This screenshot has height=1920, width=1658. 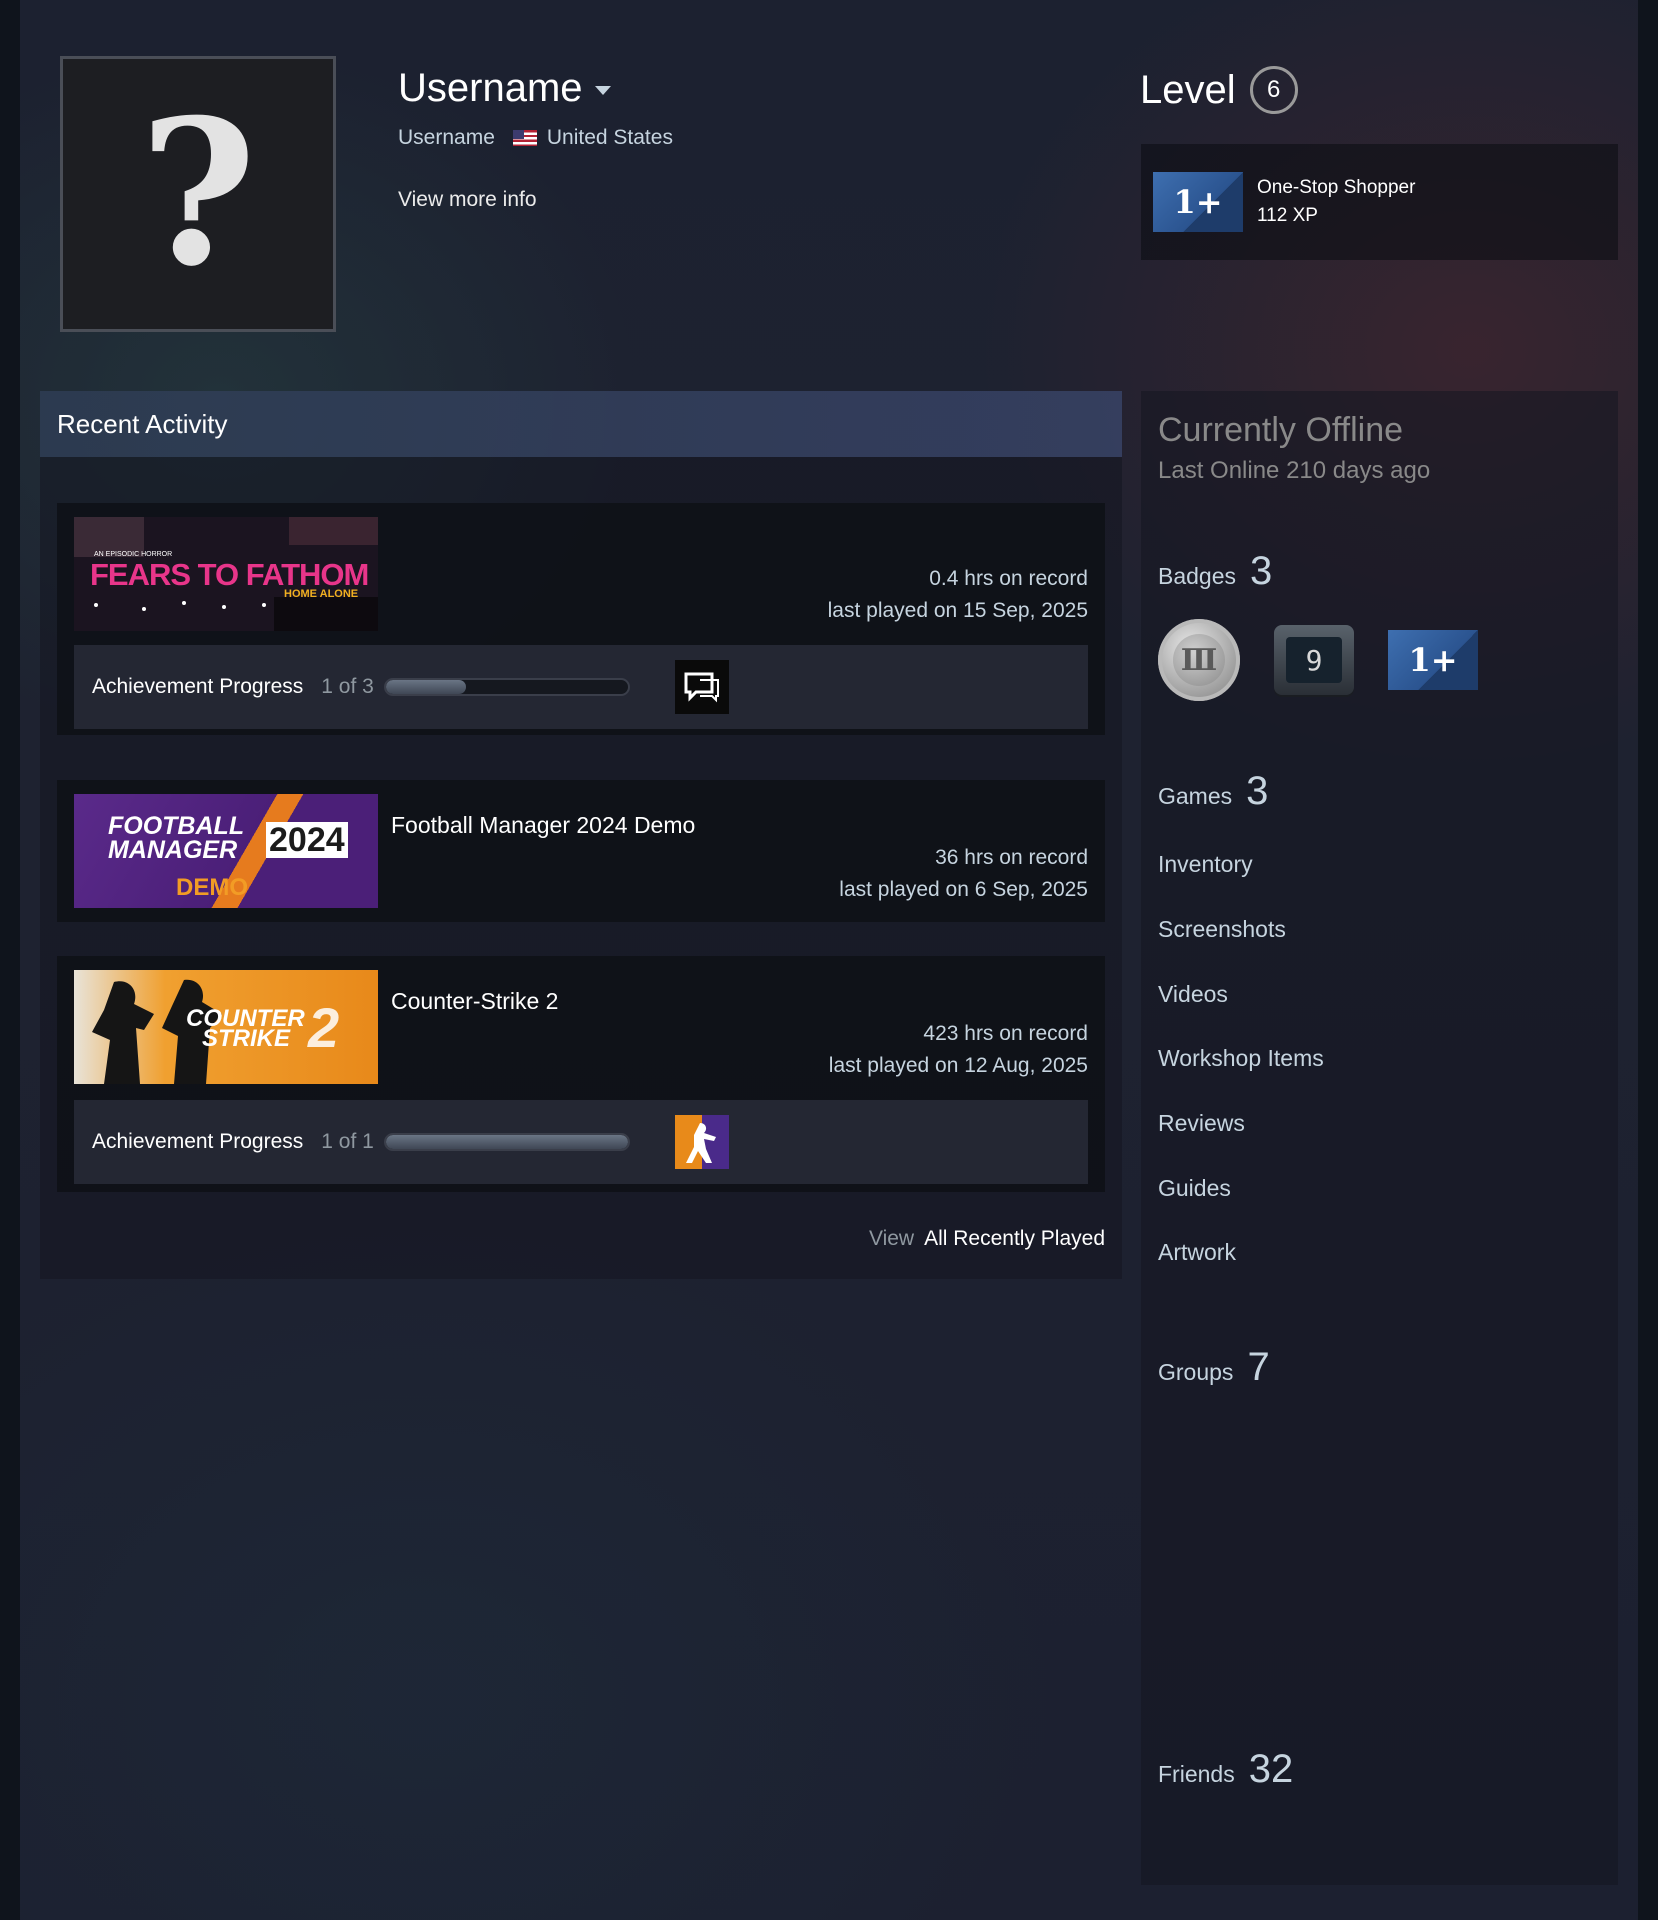 I want to click on games-count-link: Games 3, so click(x=1213, y=791).